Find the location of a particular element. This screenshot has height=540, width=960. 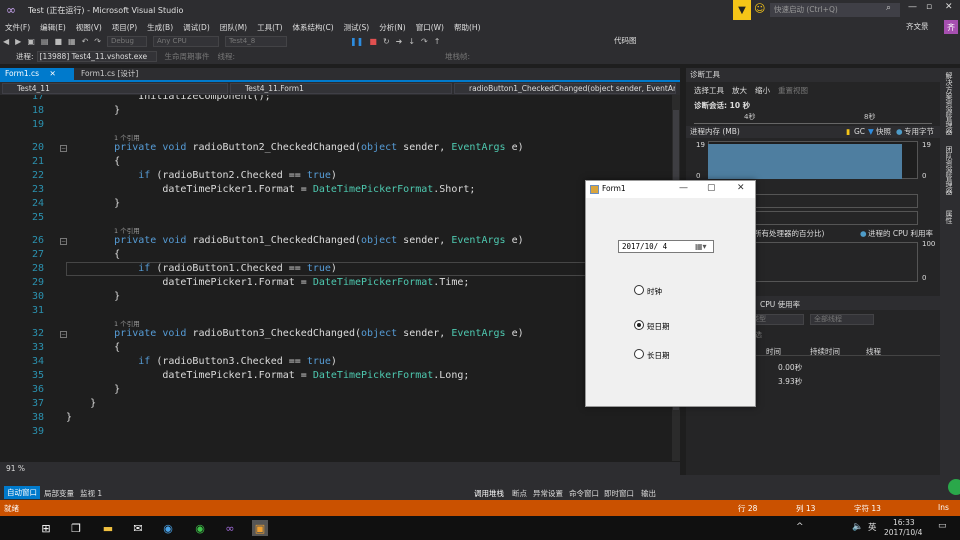

process-dropdown: [13988] Test4_11.vshost.exe is located at coordinates (96, 56).